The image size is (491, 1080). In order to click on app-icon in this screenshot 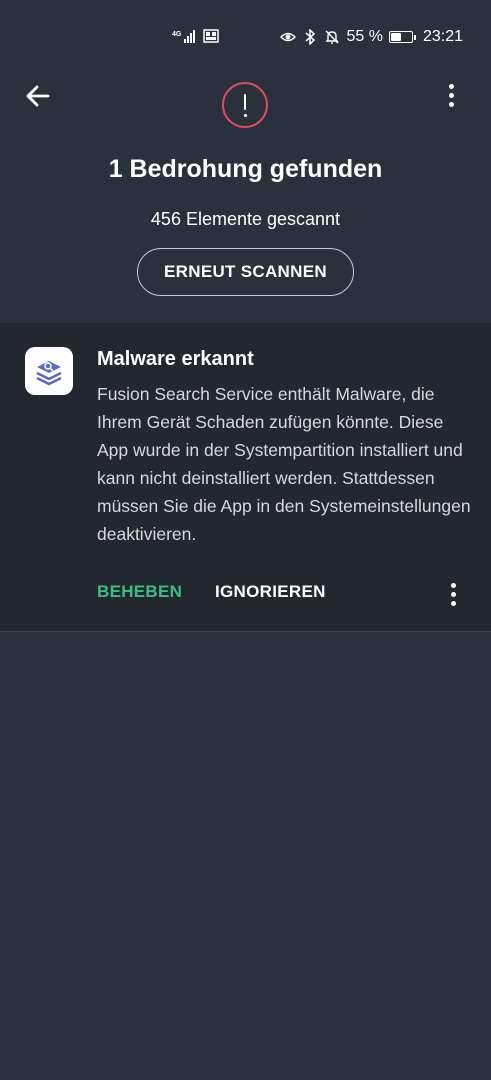, I will do `click(49, 371)`.